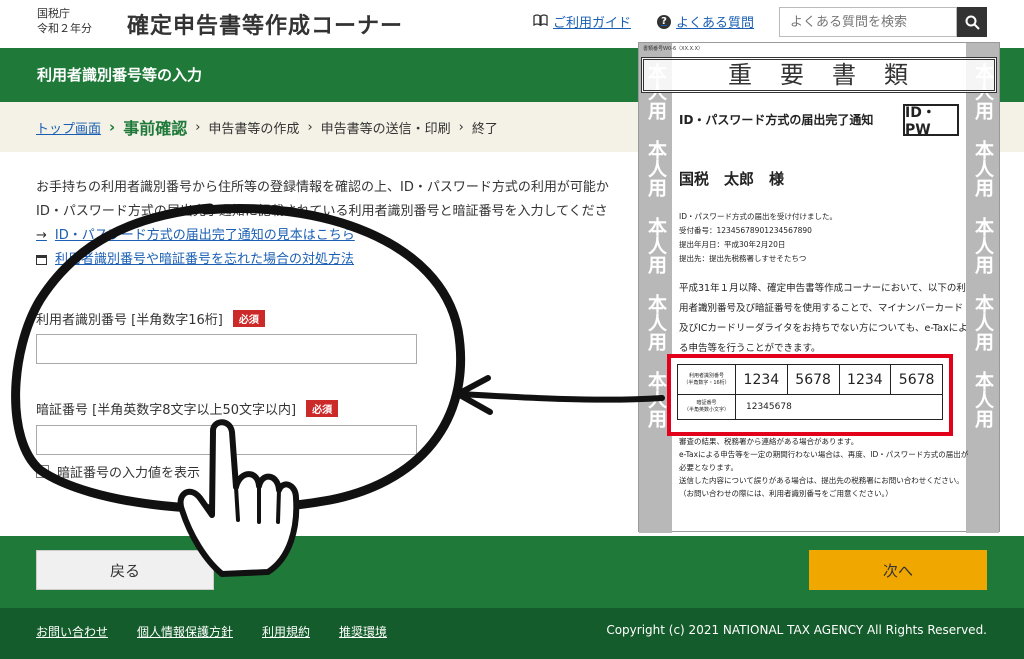 This screenshot has width=1024, height=659. Describe the element at coordinates (561, 397) in the screenshot. I see `arrow-line` at that location.